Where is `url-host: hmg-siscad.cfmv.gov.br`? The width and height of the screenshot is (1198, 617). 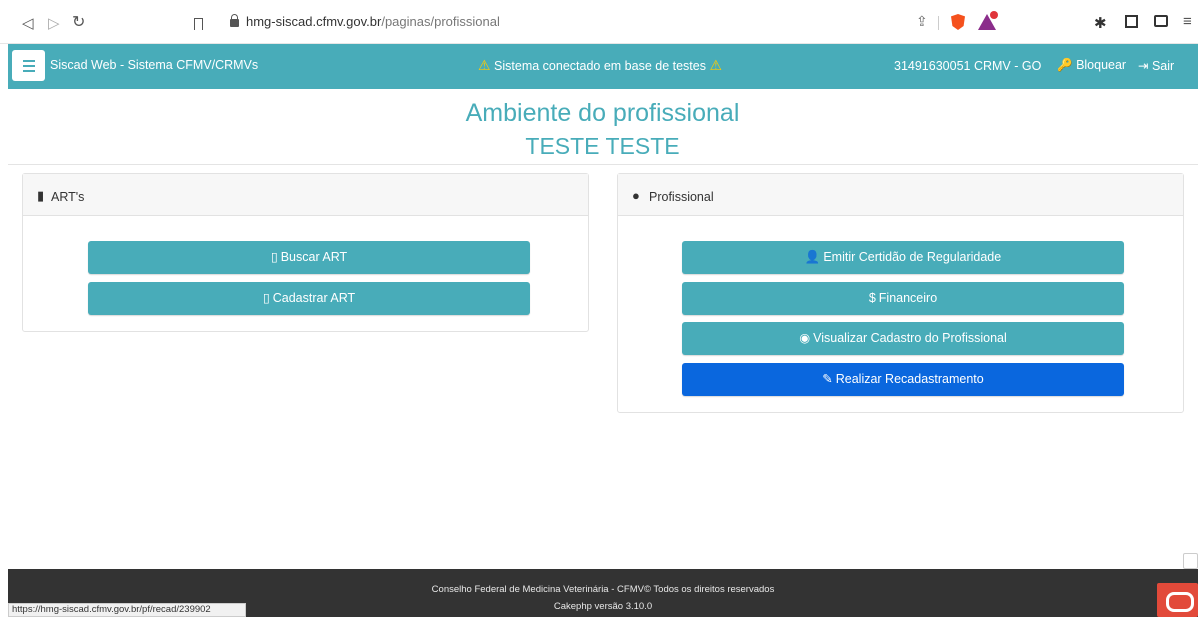
url-host: hmg-siscad.cfmv.gov.br is located at coordinates (314, 21).